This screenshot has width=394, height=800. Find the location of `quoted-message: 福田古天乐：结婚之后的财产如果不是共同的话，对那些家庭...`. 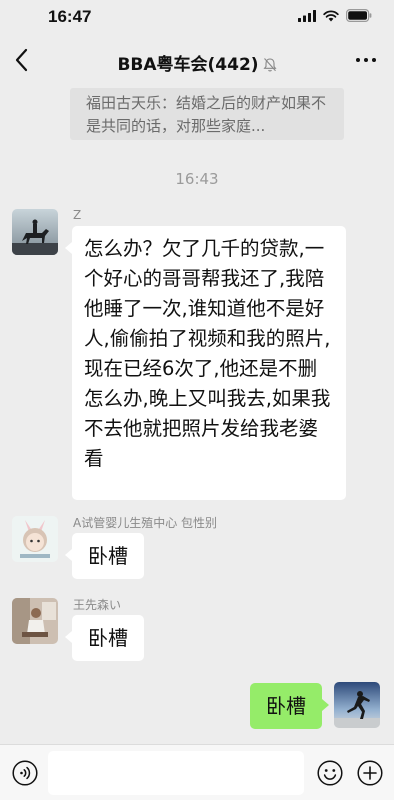

quoted-message: 福田古天乐：结婚之后的财产如果不是共同的话，对那些家庭... is located at coordinates (207, 114).